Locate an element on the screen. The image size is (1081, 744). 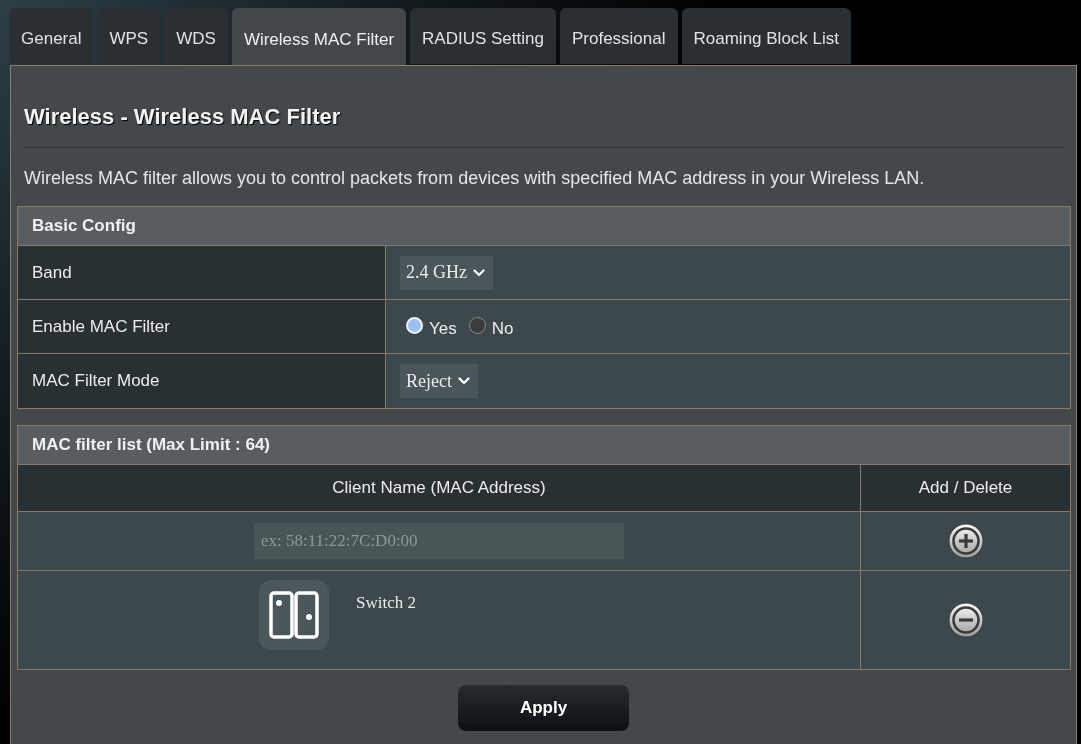
add-icon is located at coordinates (965, 541).